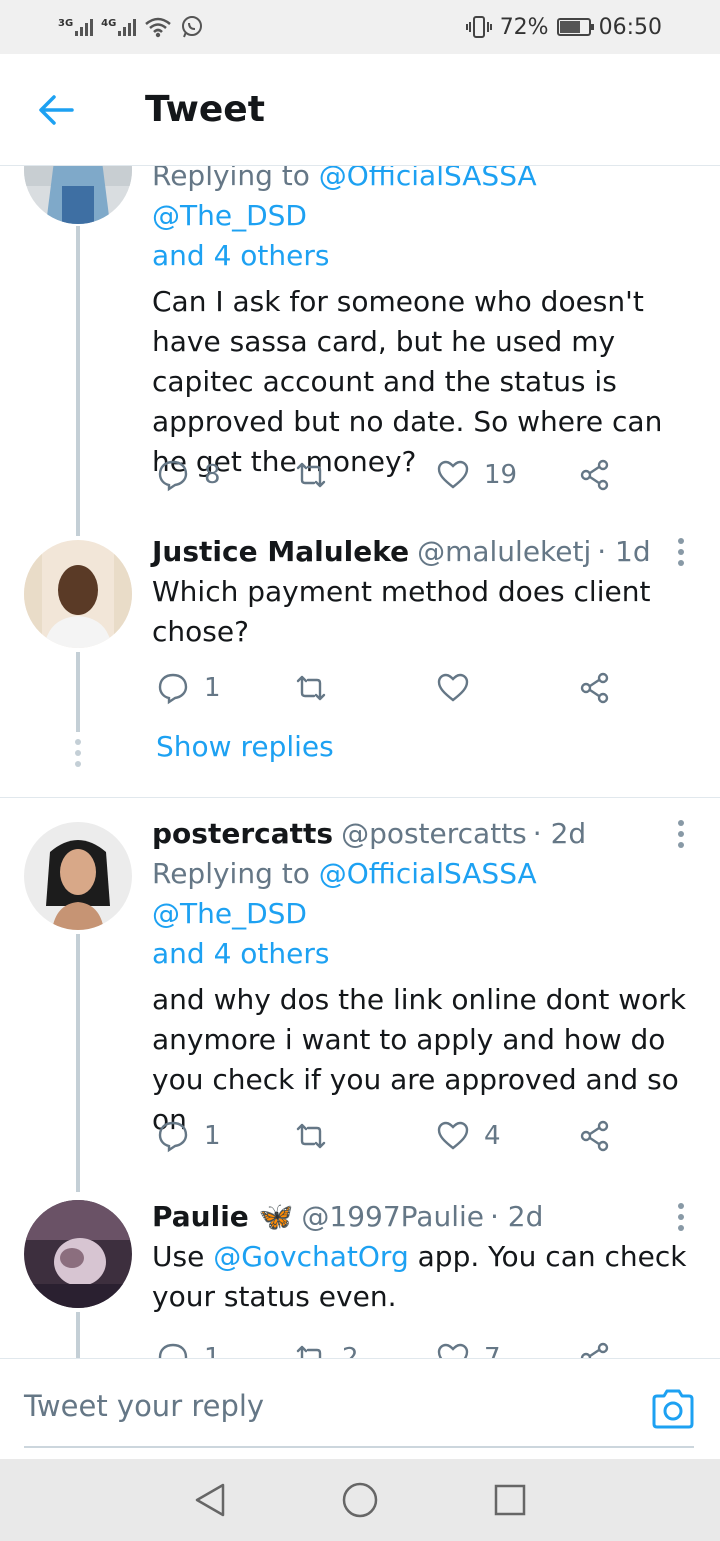 The image size is (720, 1541). What do you see at coordinates (158, 27) in the screenshot?
I see `wifi-icon` at bounding box center [158, 27].